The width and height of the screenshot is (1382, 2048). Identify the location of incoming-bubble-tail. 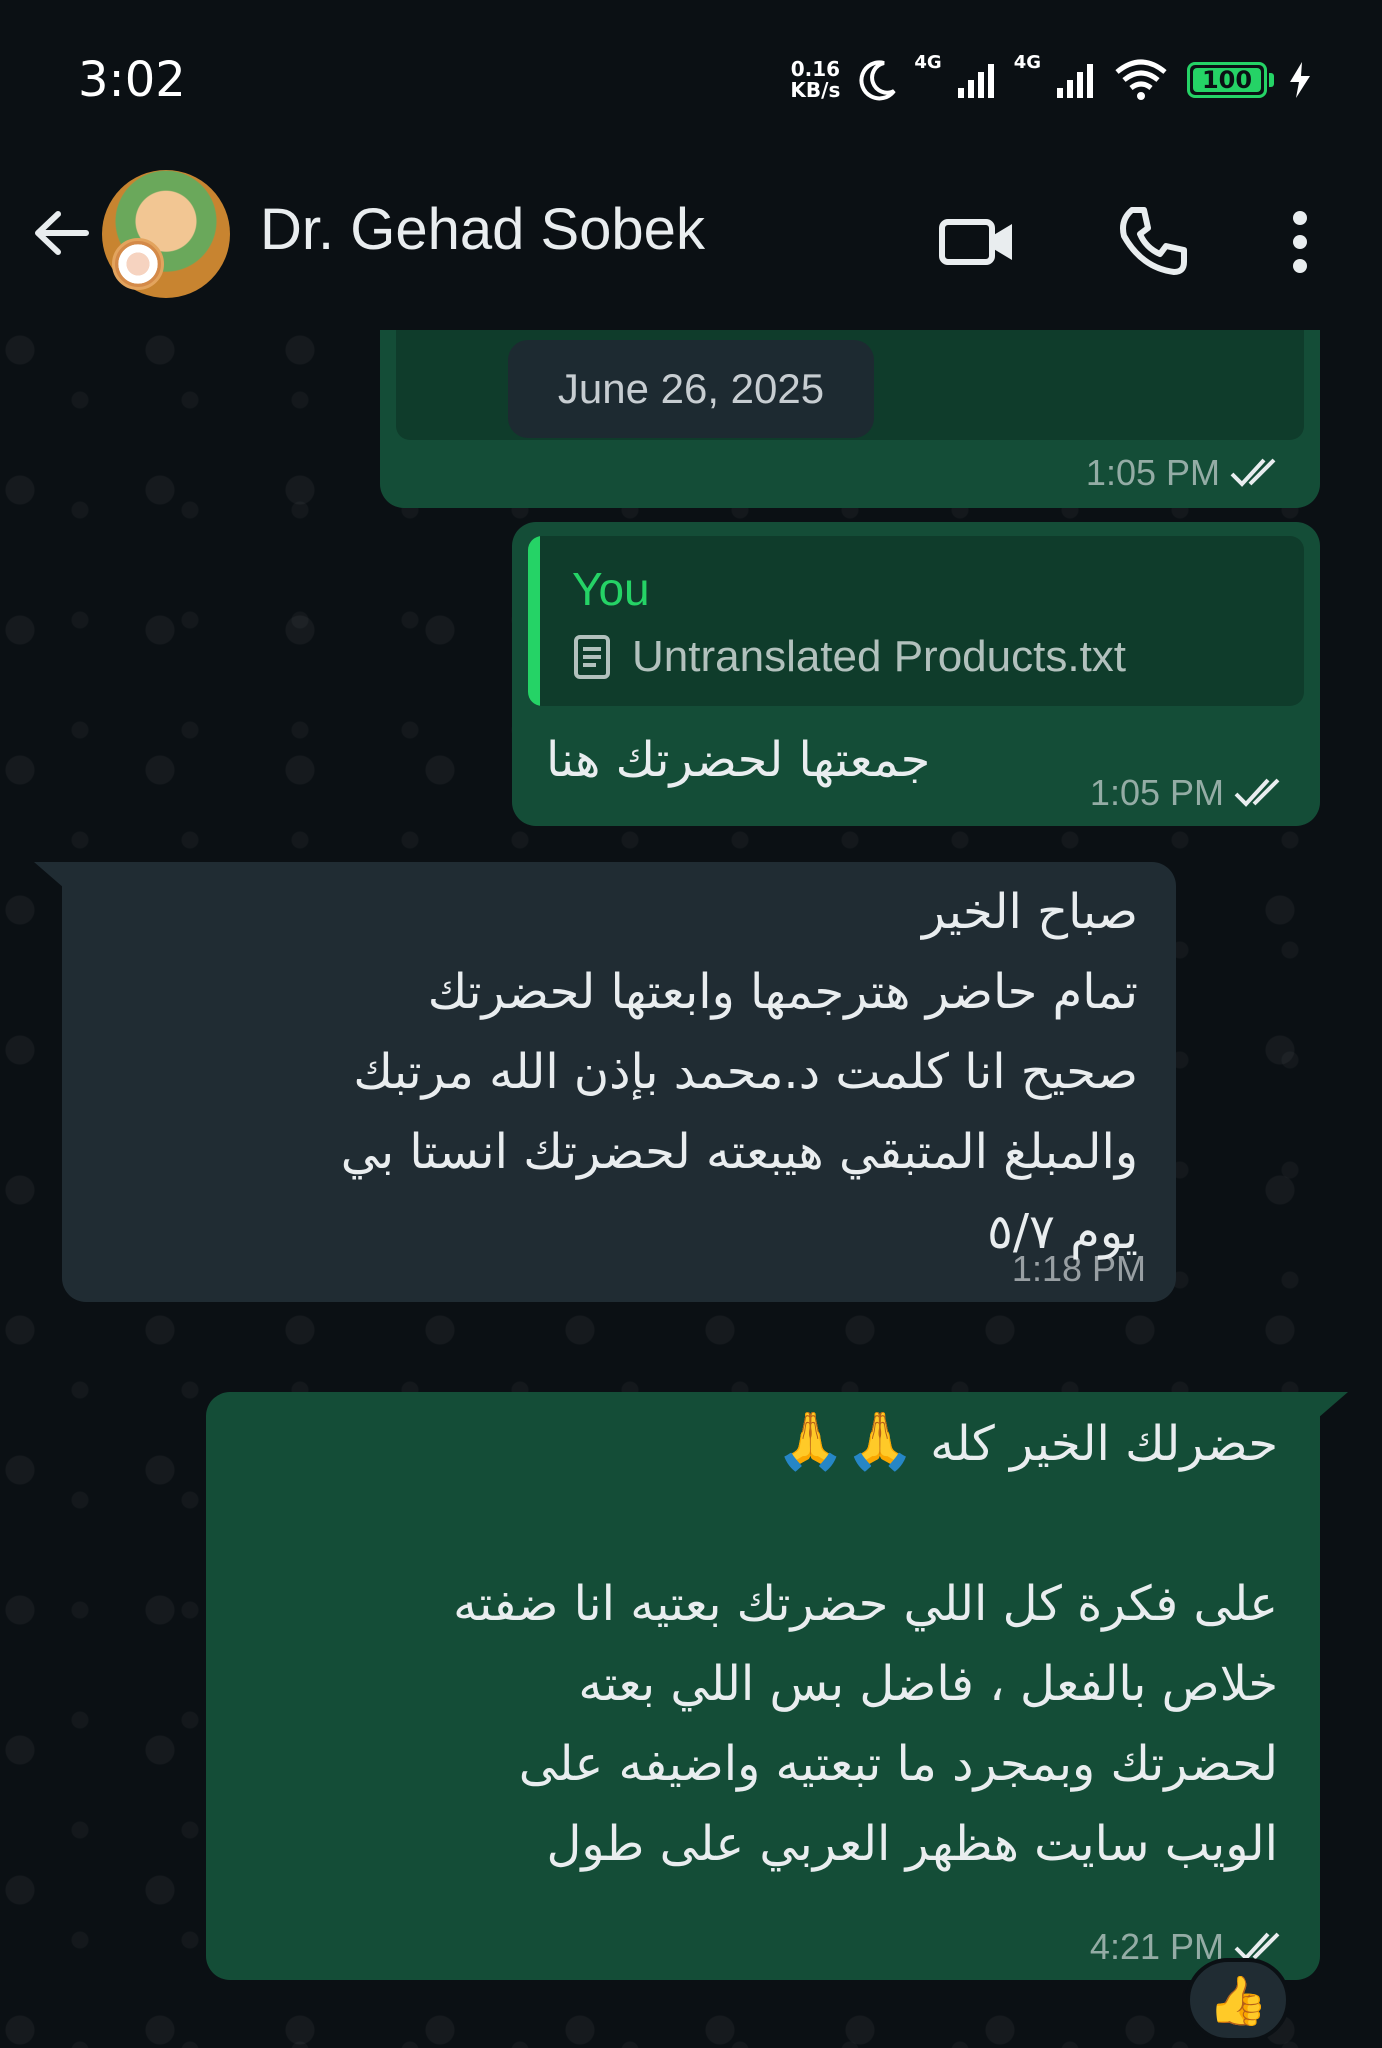
(49, 875).